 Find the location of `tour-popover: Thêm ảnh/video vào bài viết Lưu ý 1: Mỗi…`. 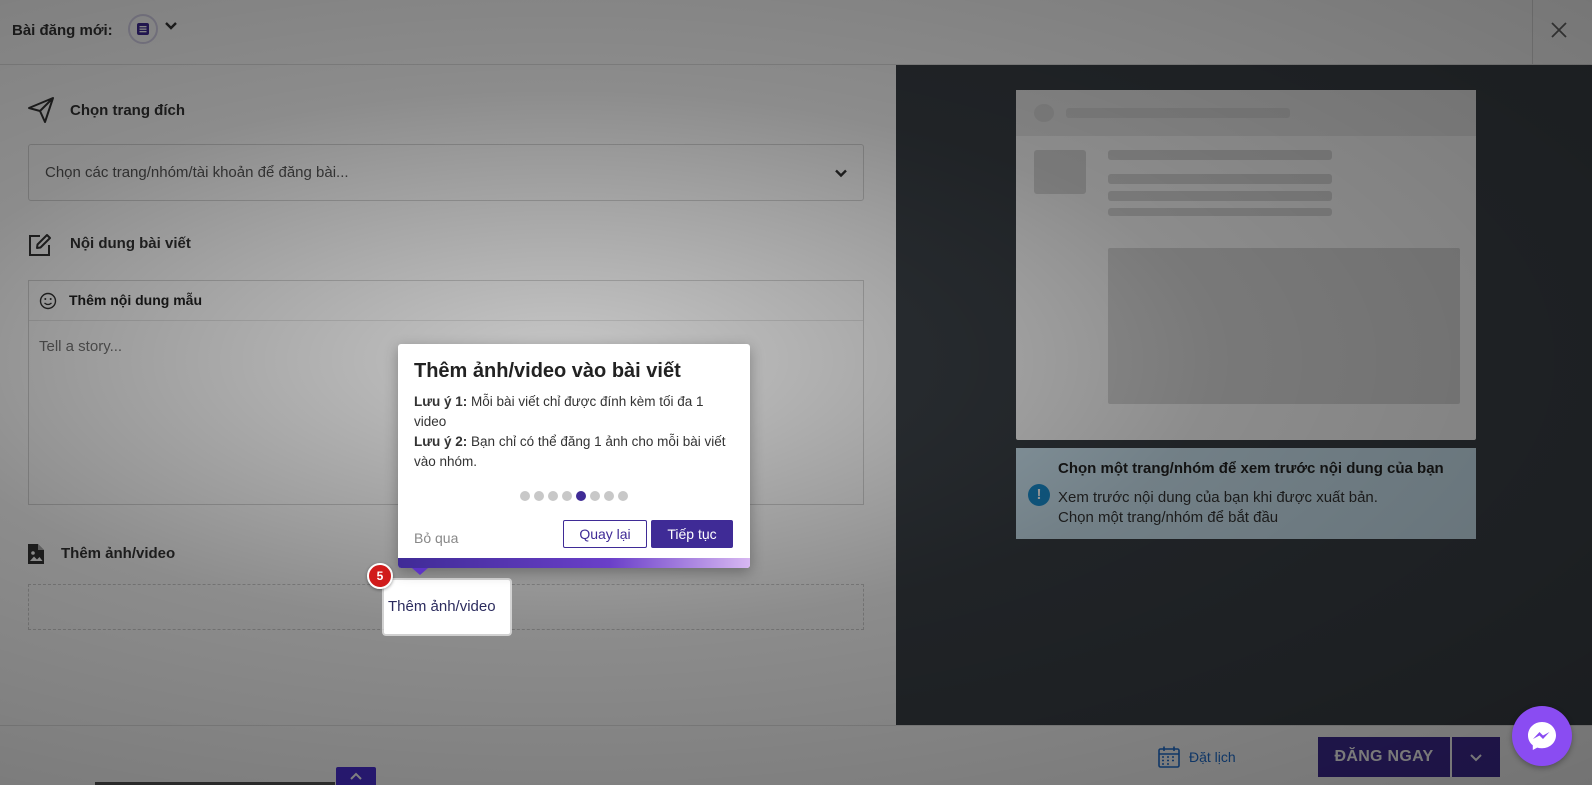

tour-popover: Thêm ảnh/video vào bài viết Lưu ý 1: Mỗi… is located at coordinates (574, 456).